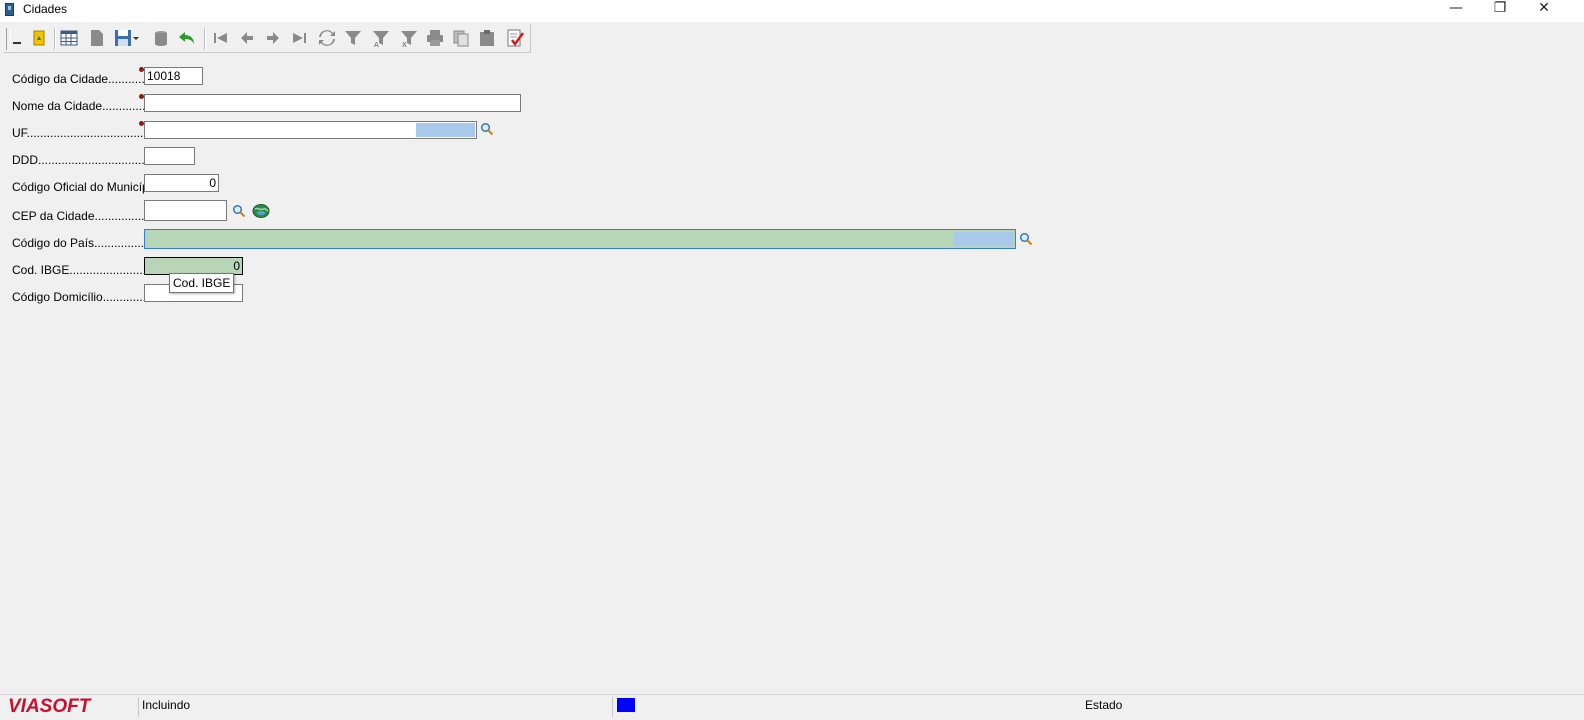  Describe the element at coordinates (136, 38) in the screenshot. I see `save-dropdown-icon` at that location.